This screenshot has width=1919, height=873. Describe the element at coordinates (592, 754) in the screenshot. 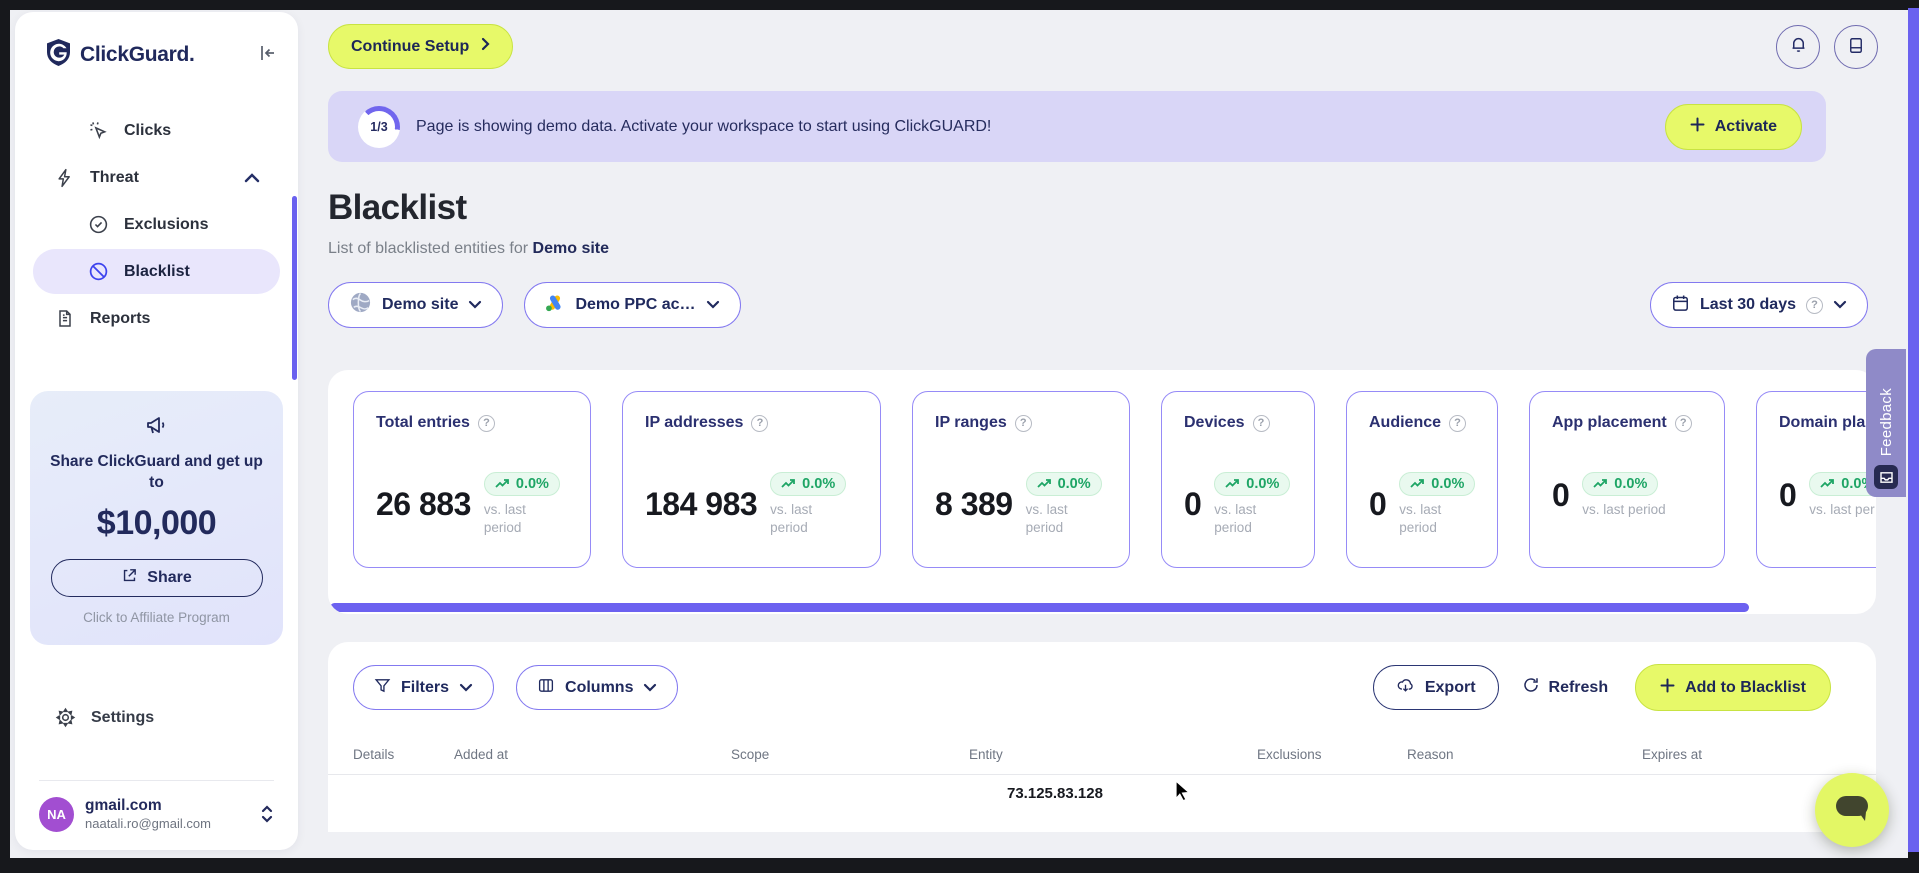

I see `column-header: Added at` at that location.